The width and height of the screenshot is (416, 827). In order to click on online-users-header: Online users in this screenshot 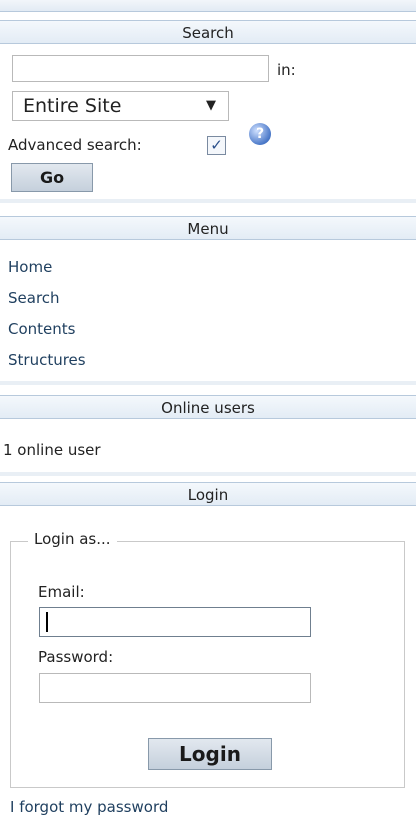, I will do `click(208, 407)`.